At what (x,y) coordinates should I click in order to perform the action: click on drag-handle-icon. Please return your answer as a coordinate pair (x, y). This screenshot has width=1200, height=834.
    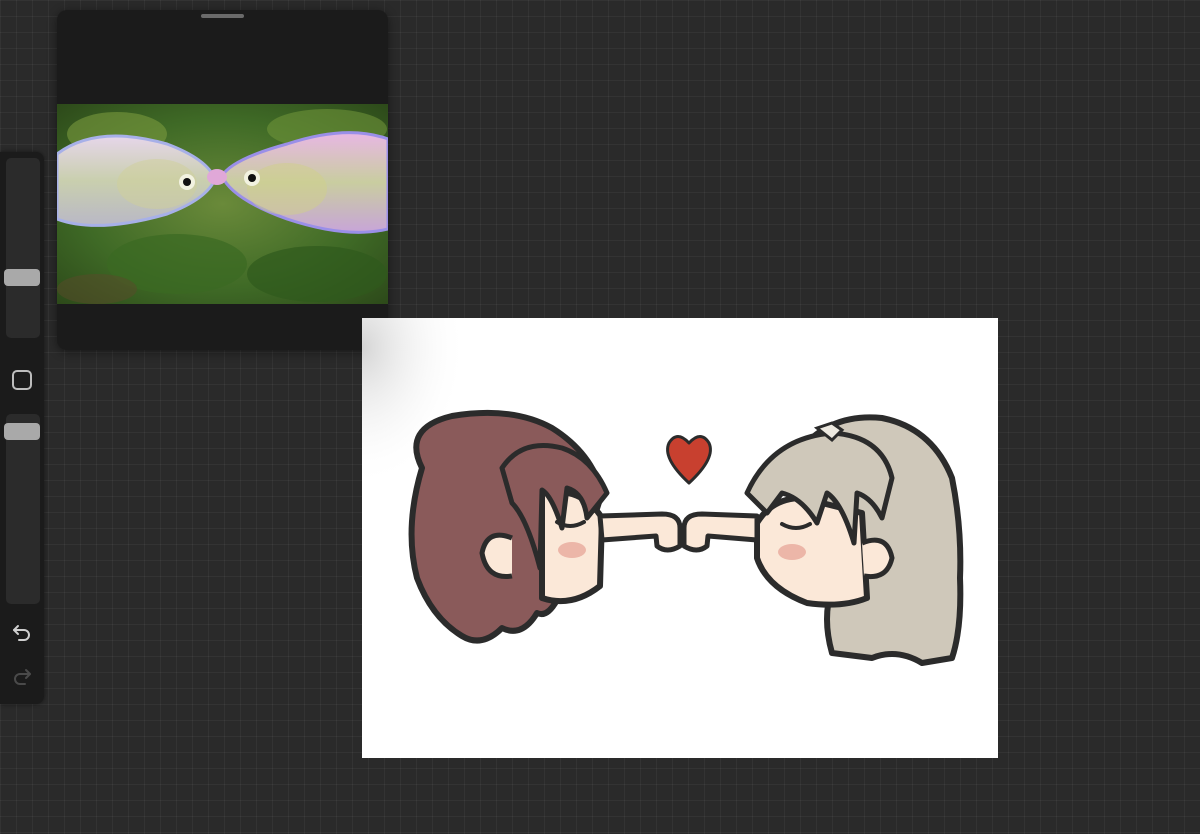
    Looking at the image, I should click on (222, 16).